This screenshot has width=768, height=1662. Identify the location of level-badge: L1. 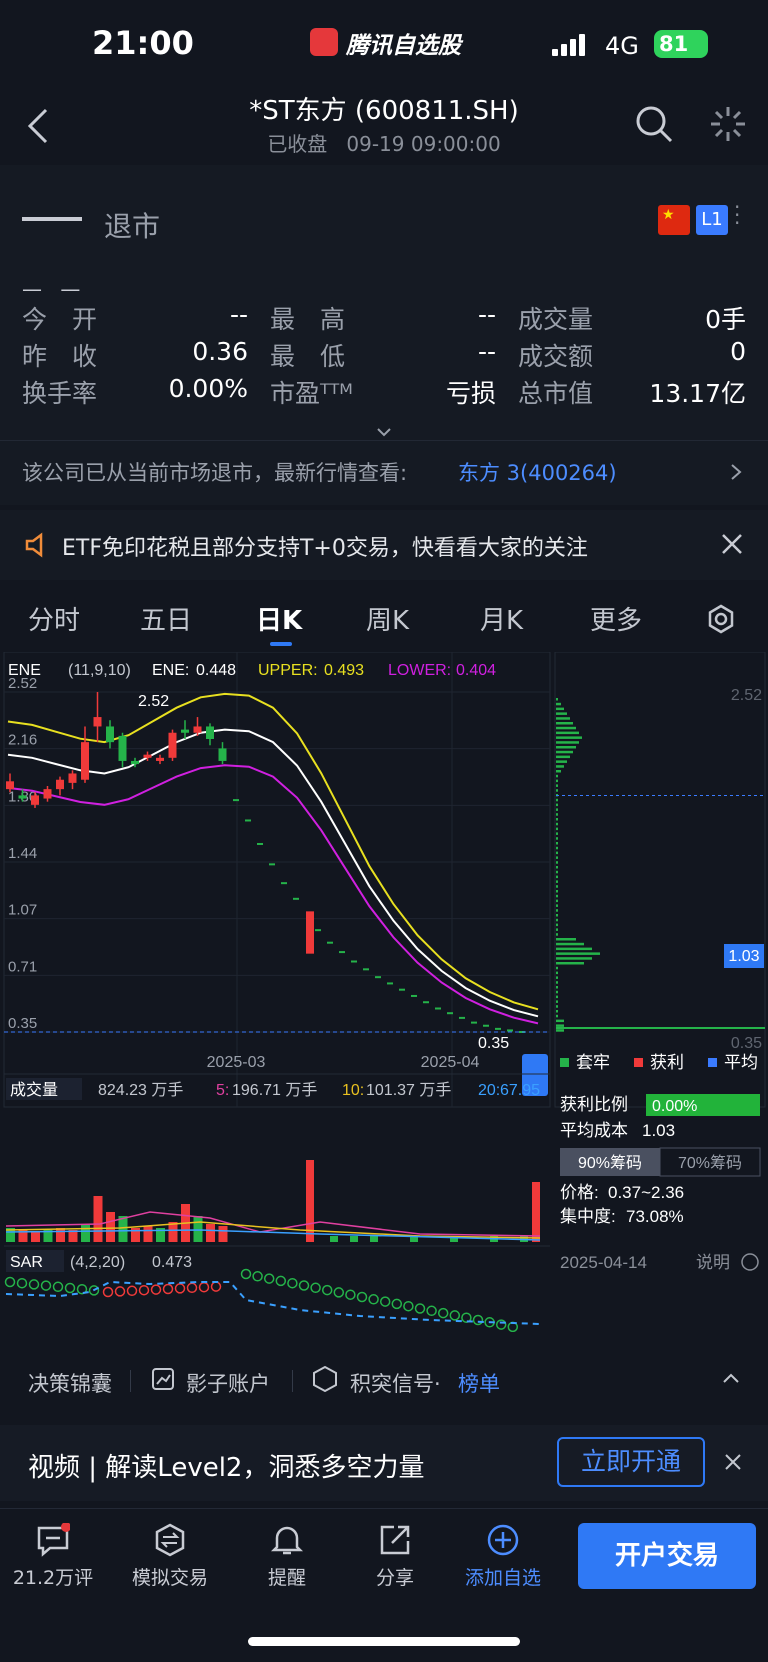
(712, 220).